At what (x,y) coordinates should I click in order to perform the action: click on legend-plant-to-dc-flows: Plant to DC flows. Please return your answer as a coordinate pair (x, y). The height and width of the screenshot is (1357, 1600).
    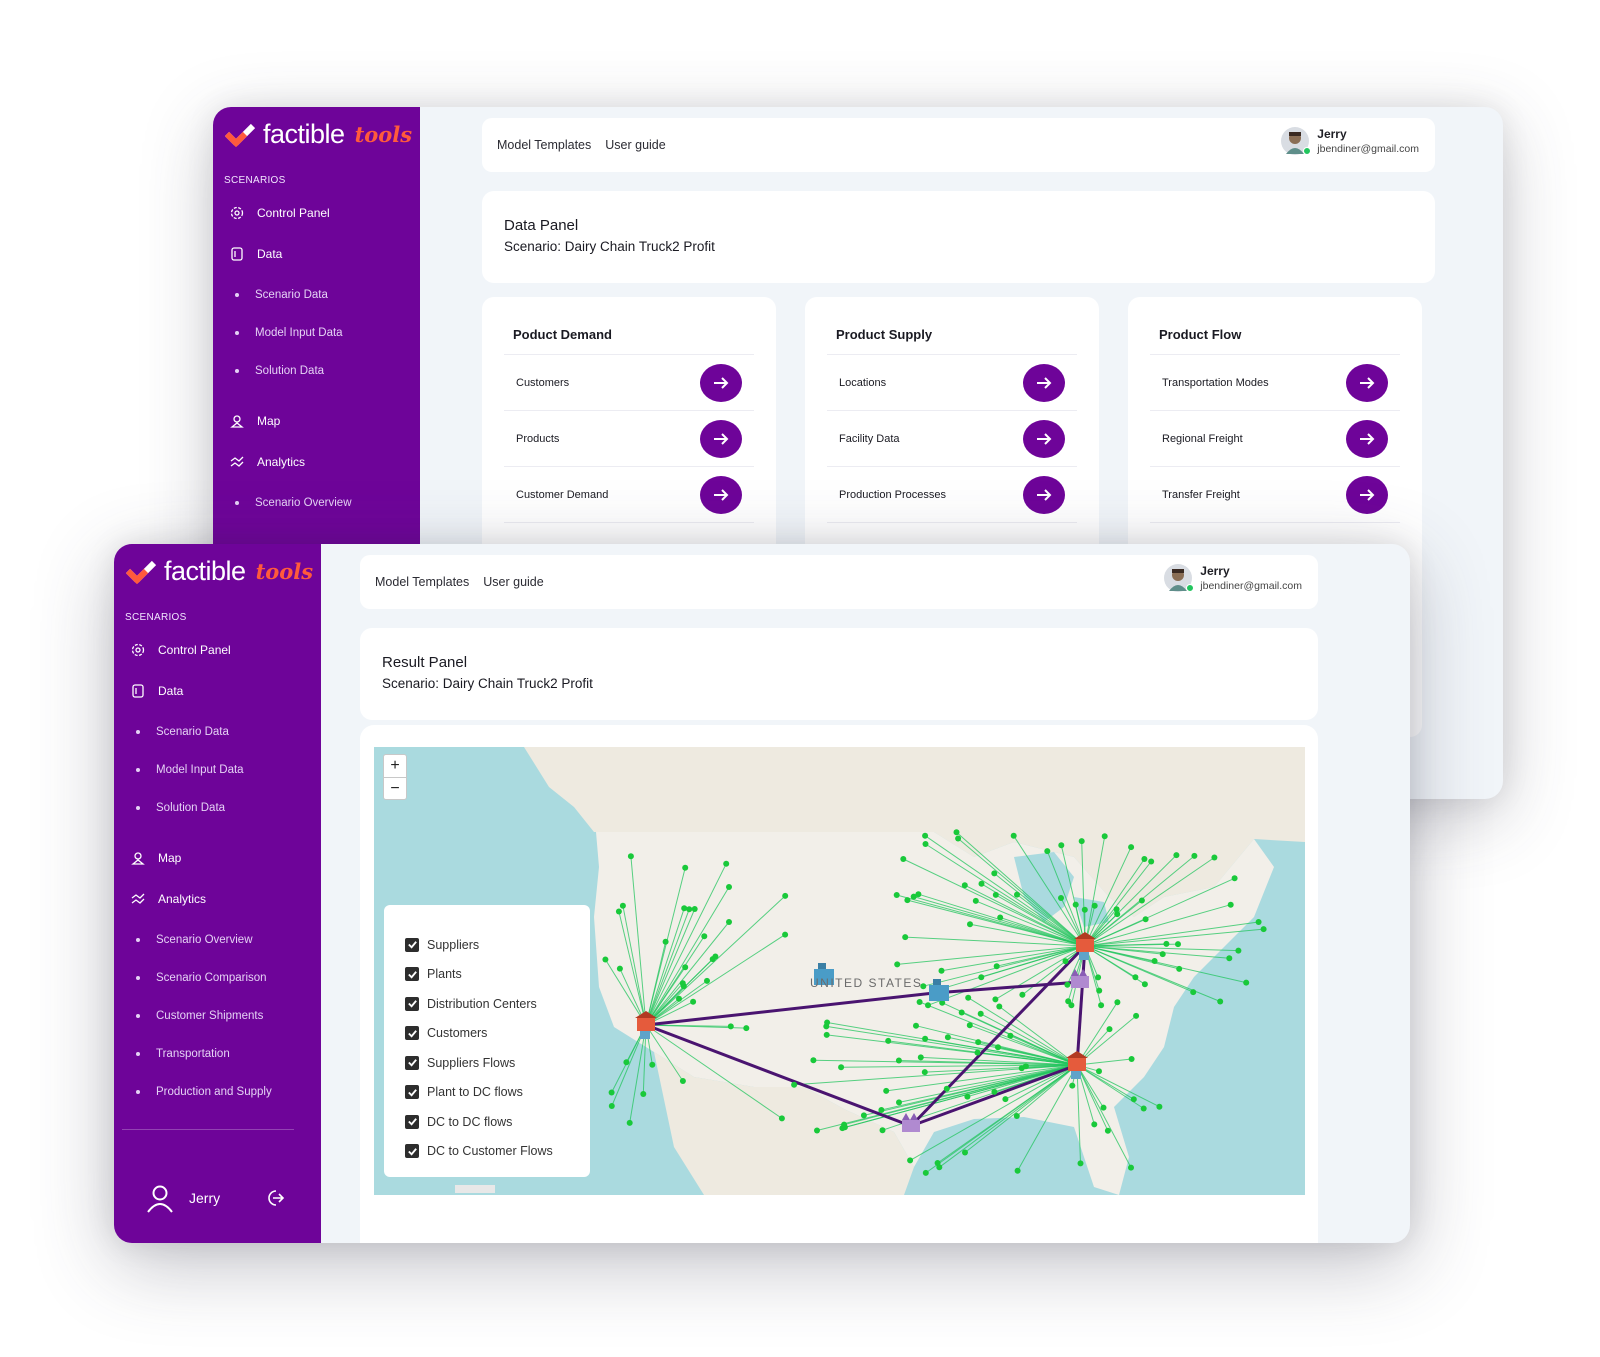
    Looking at the image, I should click on (497, 1093).